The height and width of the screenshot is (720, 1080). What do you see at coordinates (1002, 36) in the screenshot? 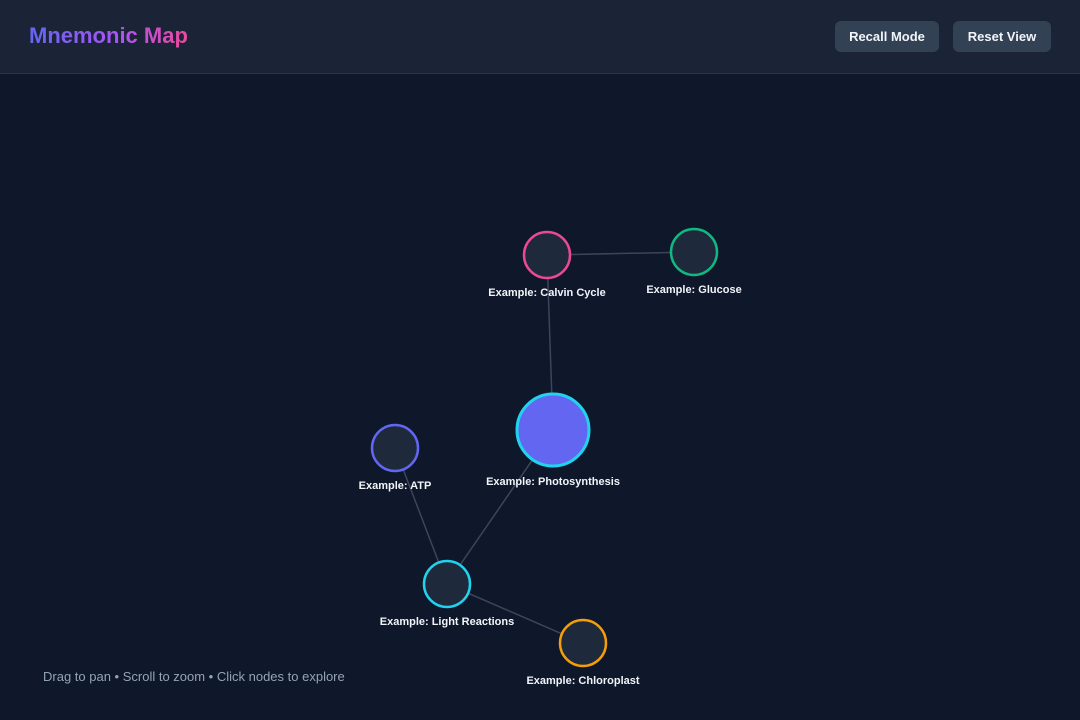
I see `reset-view-button: Reset View` at bounding box center [1002, 36].